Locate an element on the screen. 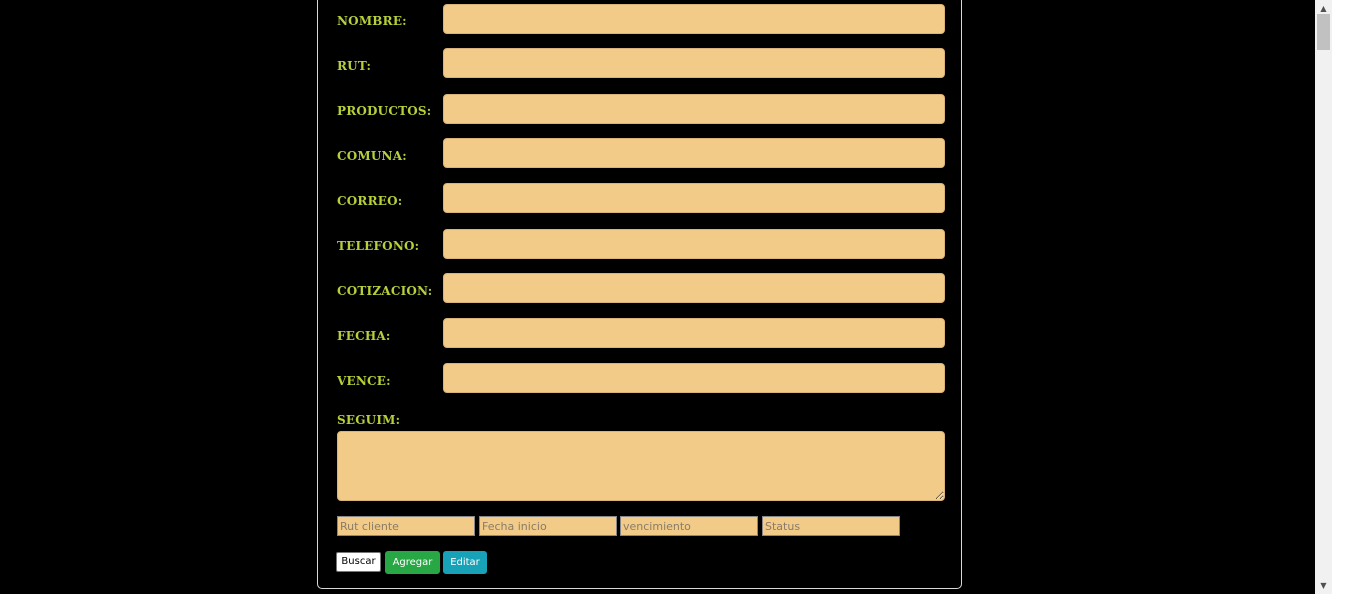 This screenshot has width=1366, height=594. telefono-label: TELEFONO: is located at coordinates (378, 246).